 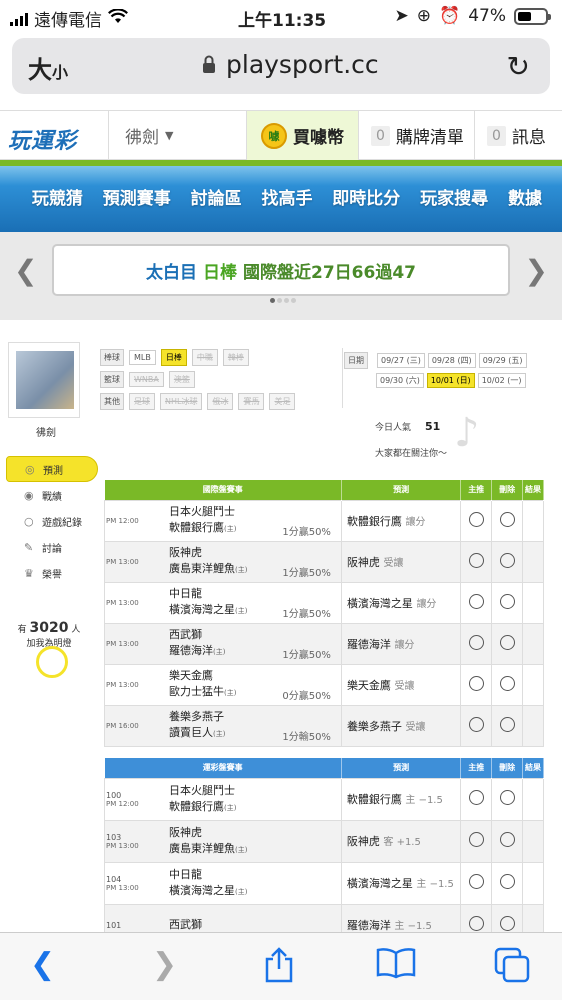 What do you see at coordinates (513, 969) in the screenshot?
I see `tabs-icon` at bounding box center [513, 969].